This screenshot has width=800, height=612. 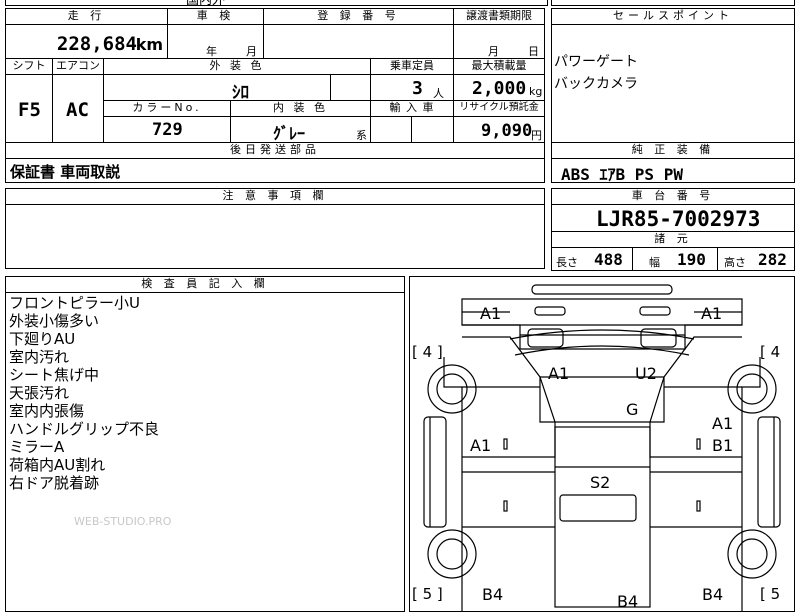 What do you see at coordinates (756, 259) in the screenshot?
I see `spec-height-cell: 高さ 282` at bounding box center [756, 259].